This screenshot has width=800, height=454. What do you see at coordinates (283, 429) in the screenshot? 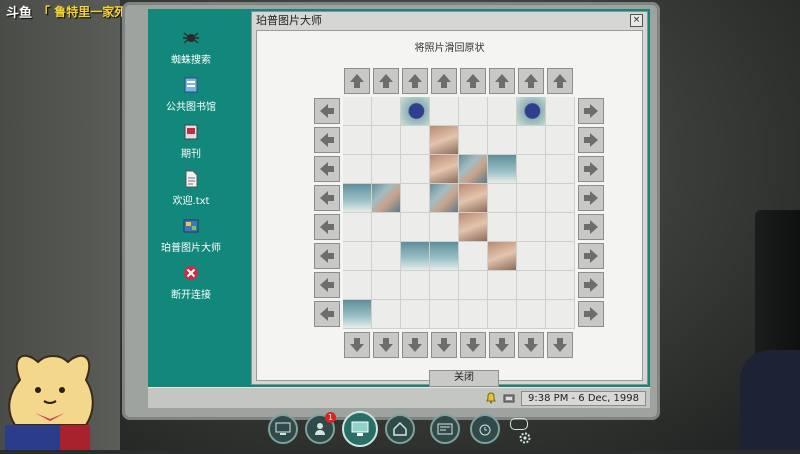
I see `dock-computer-icon` at bounding box center [283, 429].